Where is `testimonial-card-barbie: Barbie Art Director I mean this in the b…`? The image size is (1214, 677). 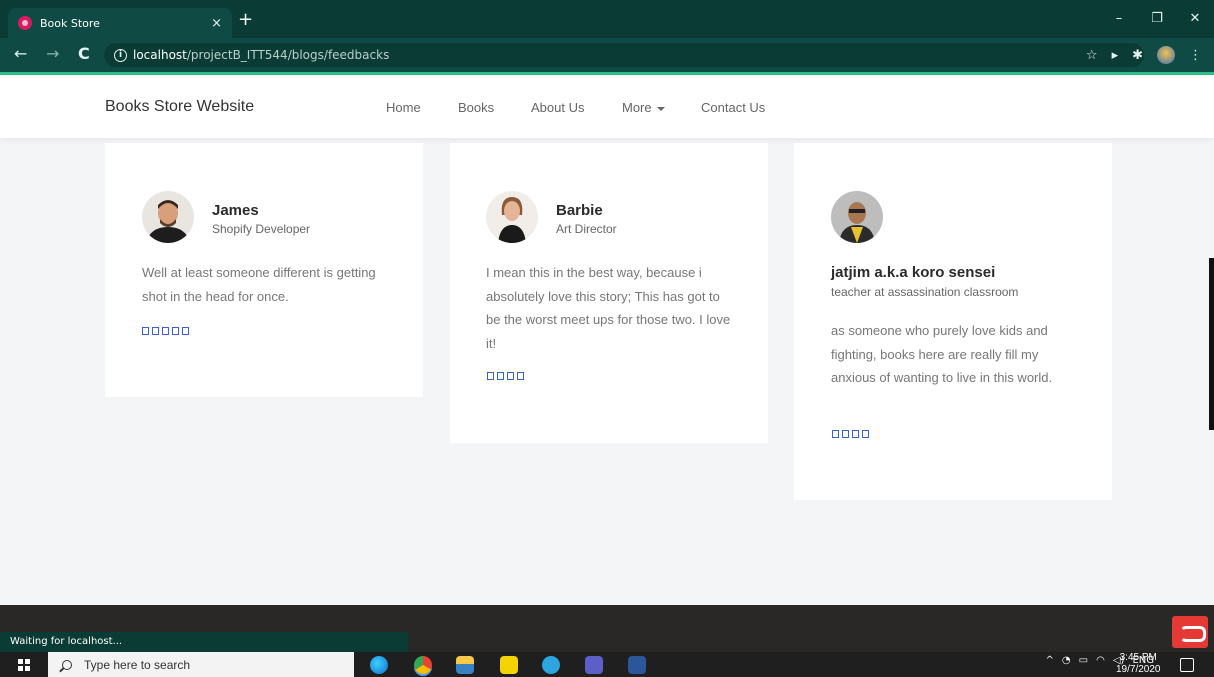 testimonial-card-barbie: Barbie Art Director I mean this in the b… is located at coordinates (609, 293).